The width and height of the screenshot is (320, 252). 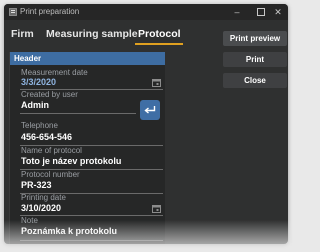 I want to click on close-window-button: ✕, so click(x=278, y=12).